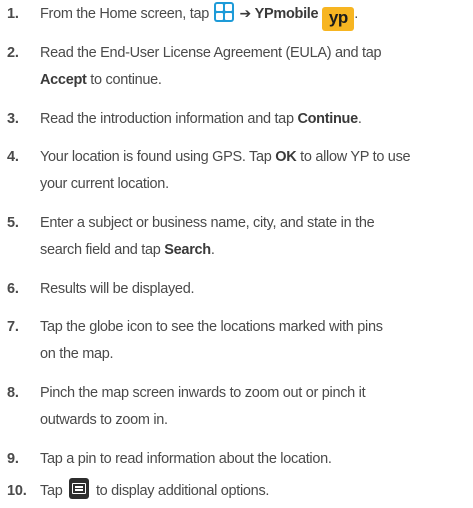 The height and width of the screenshot is (508, 473). I want to click on step-text: From the Home screen, tap ➔ YPmobile yp., so click(255, 16).